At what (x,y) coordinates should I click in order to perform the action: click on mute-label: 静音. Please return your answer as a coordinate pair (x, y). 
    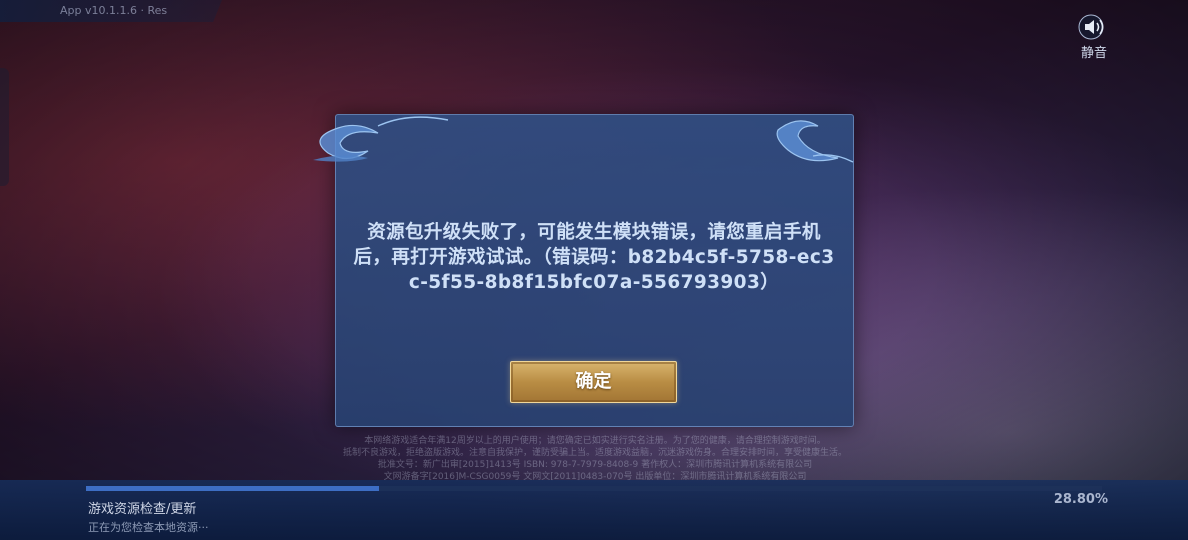
    Looking at the image, I should click on (1093, 53).